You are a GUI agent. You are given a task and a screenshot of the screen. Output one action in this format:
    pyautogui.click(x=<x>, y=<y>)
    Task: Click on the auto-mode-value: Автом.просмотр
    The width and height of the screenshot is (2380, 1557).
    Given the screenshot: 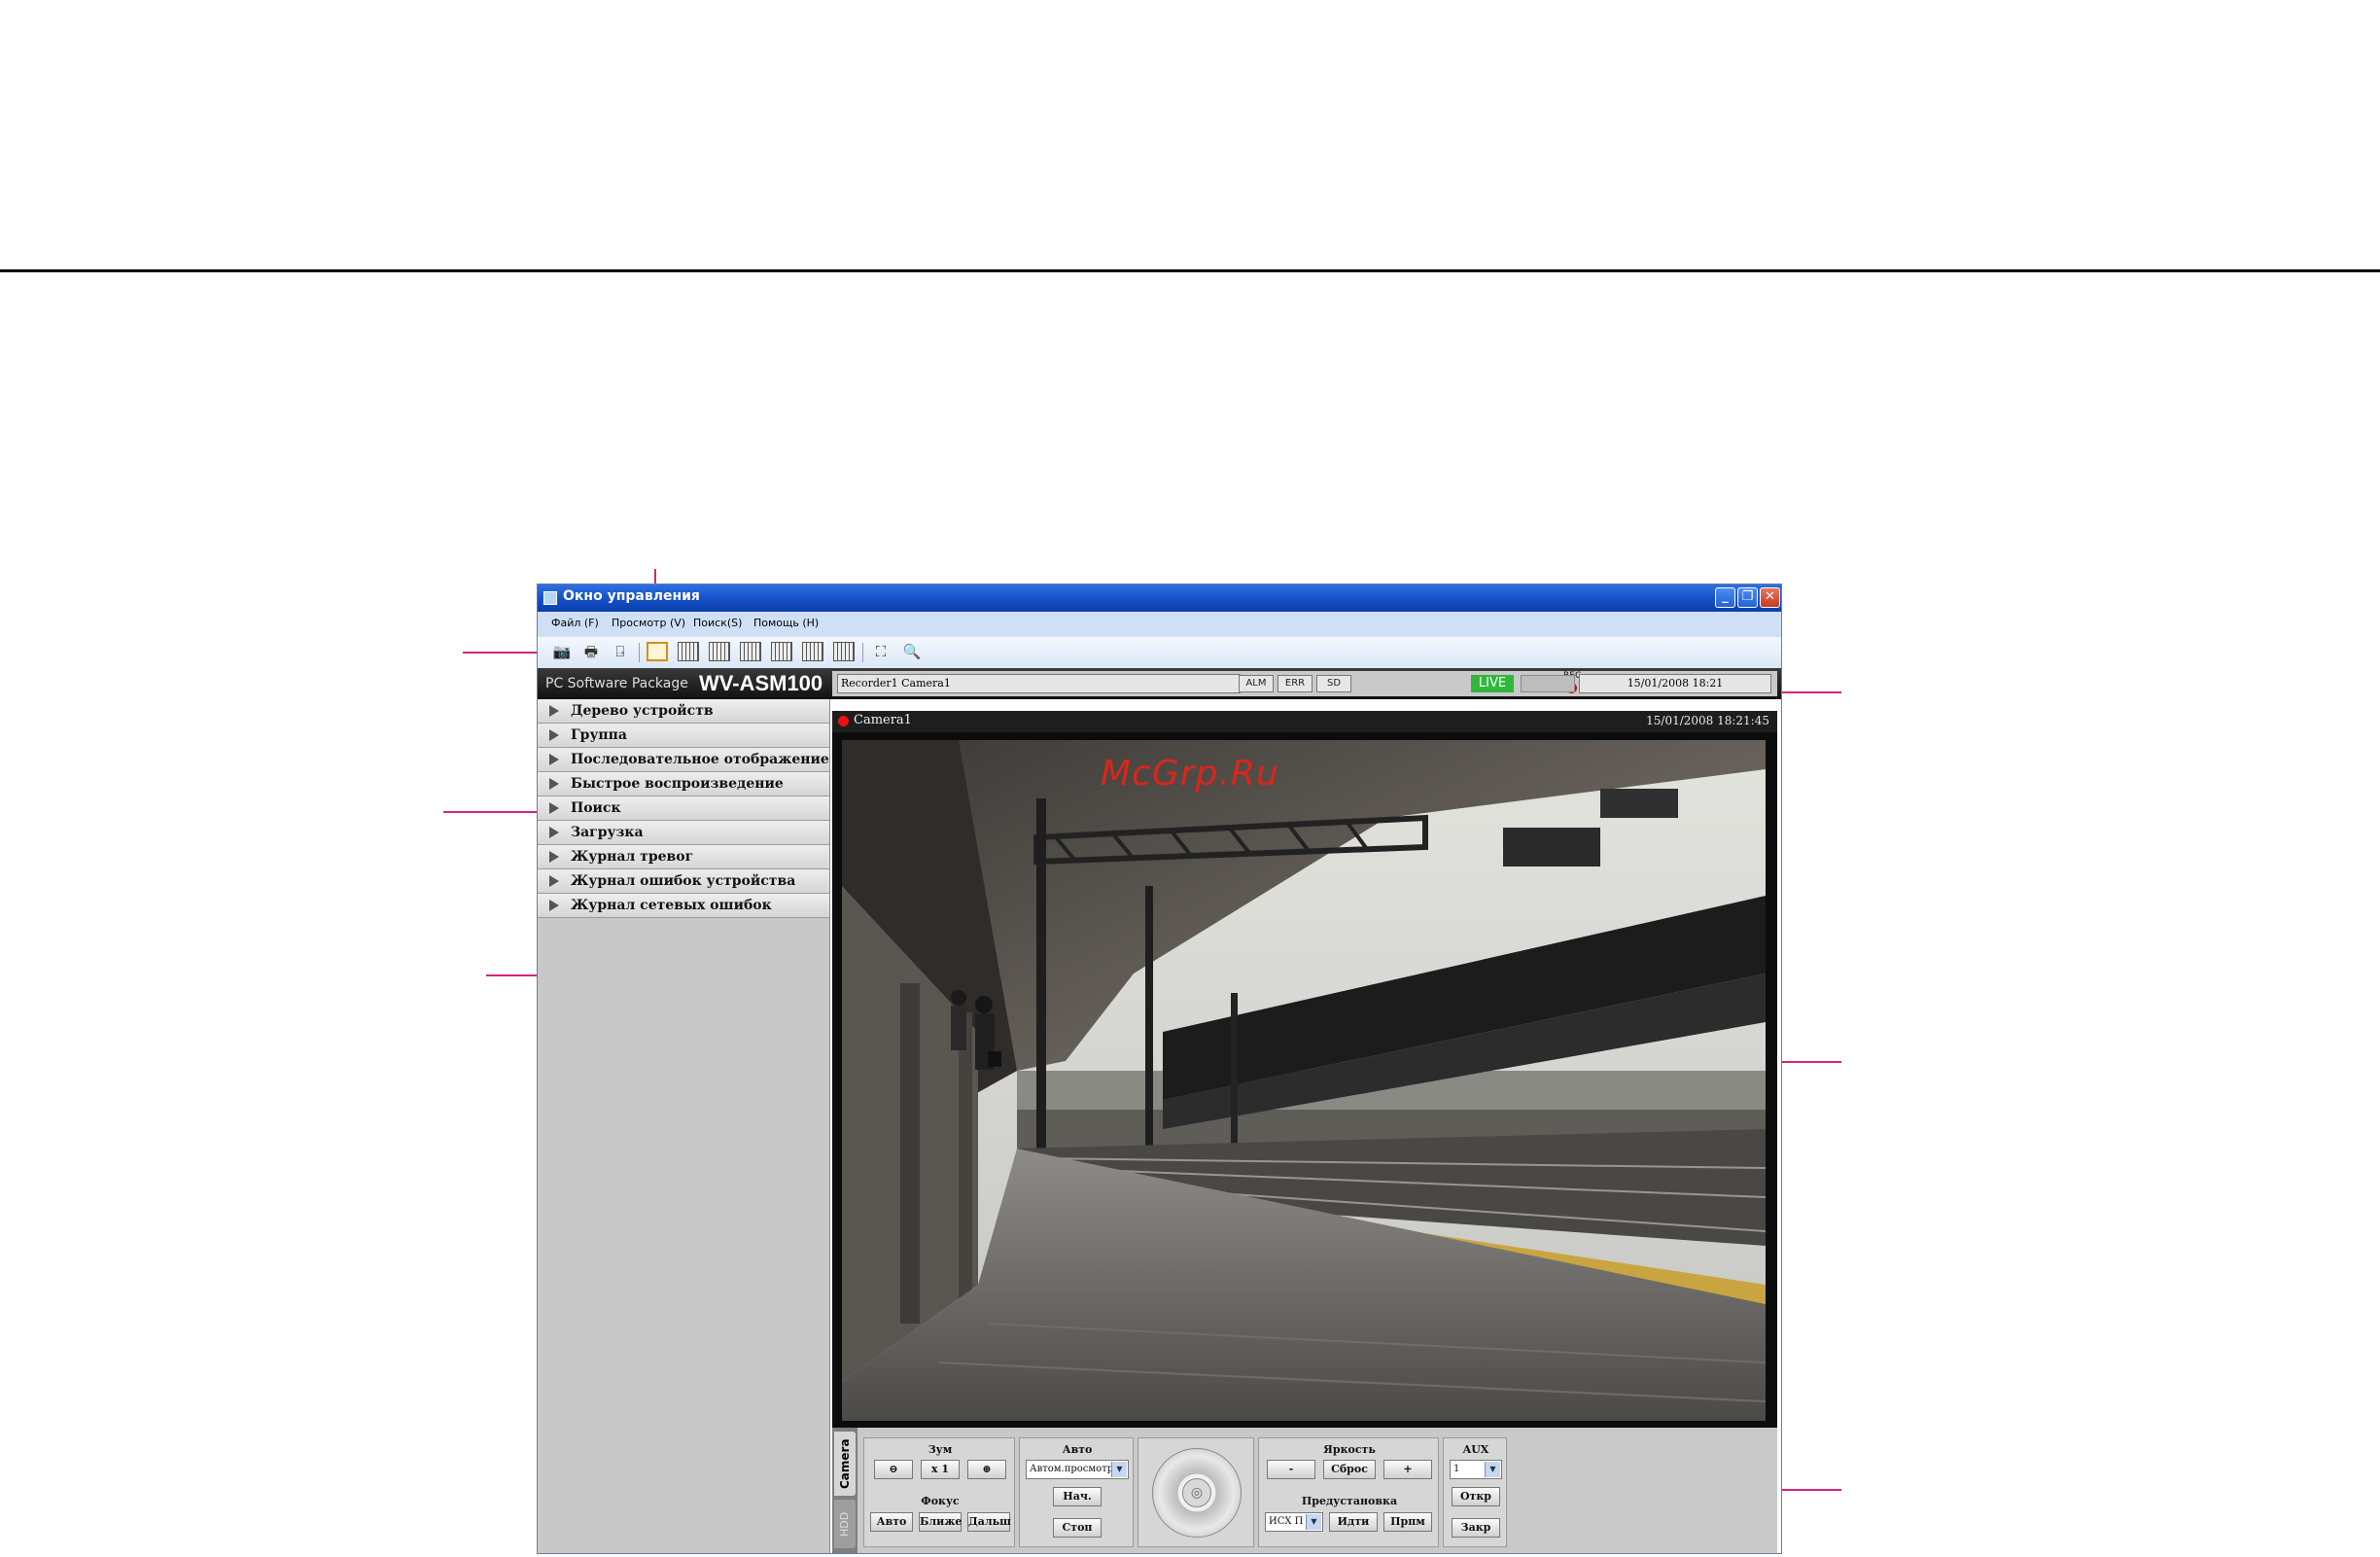 What is the action you would take?
    pyautogui.click(x=1072, y=1469)
    